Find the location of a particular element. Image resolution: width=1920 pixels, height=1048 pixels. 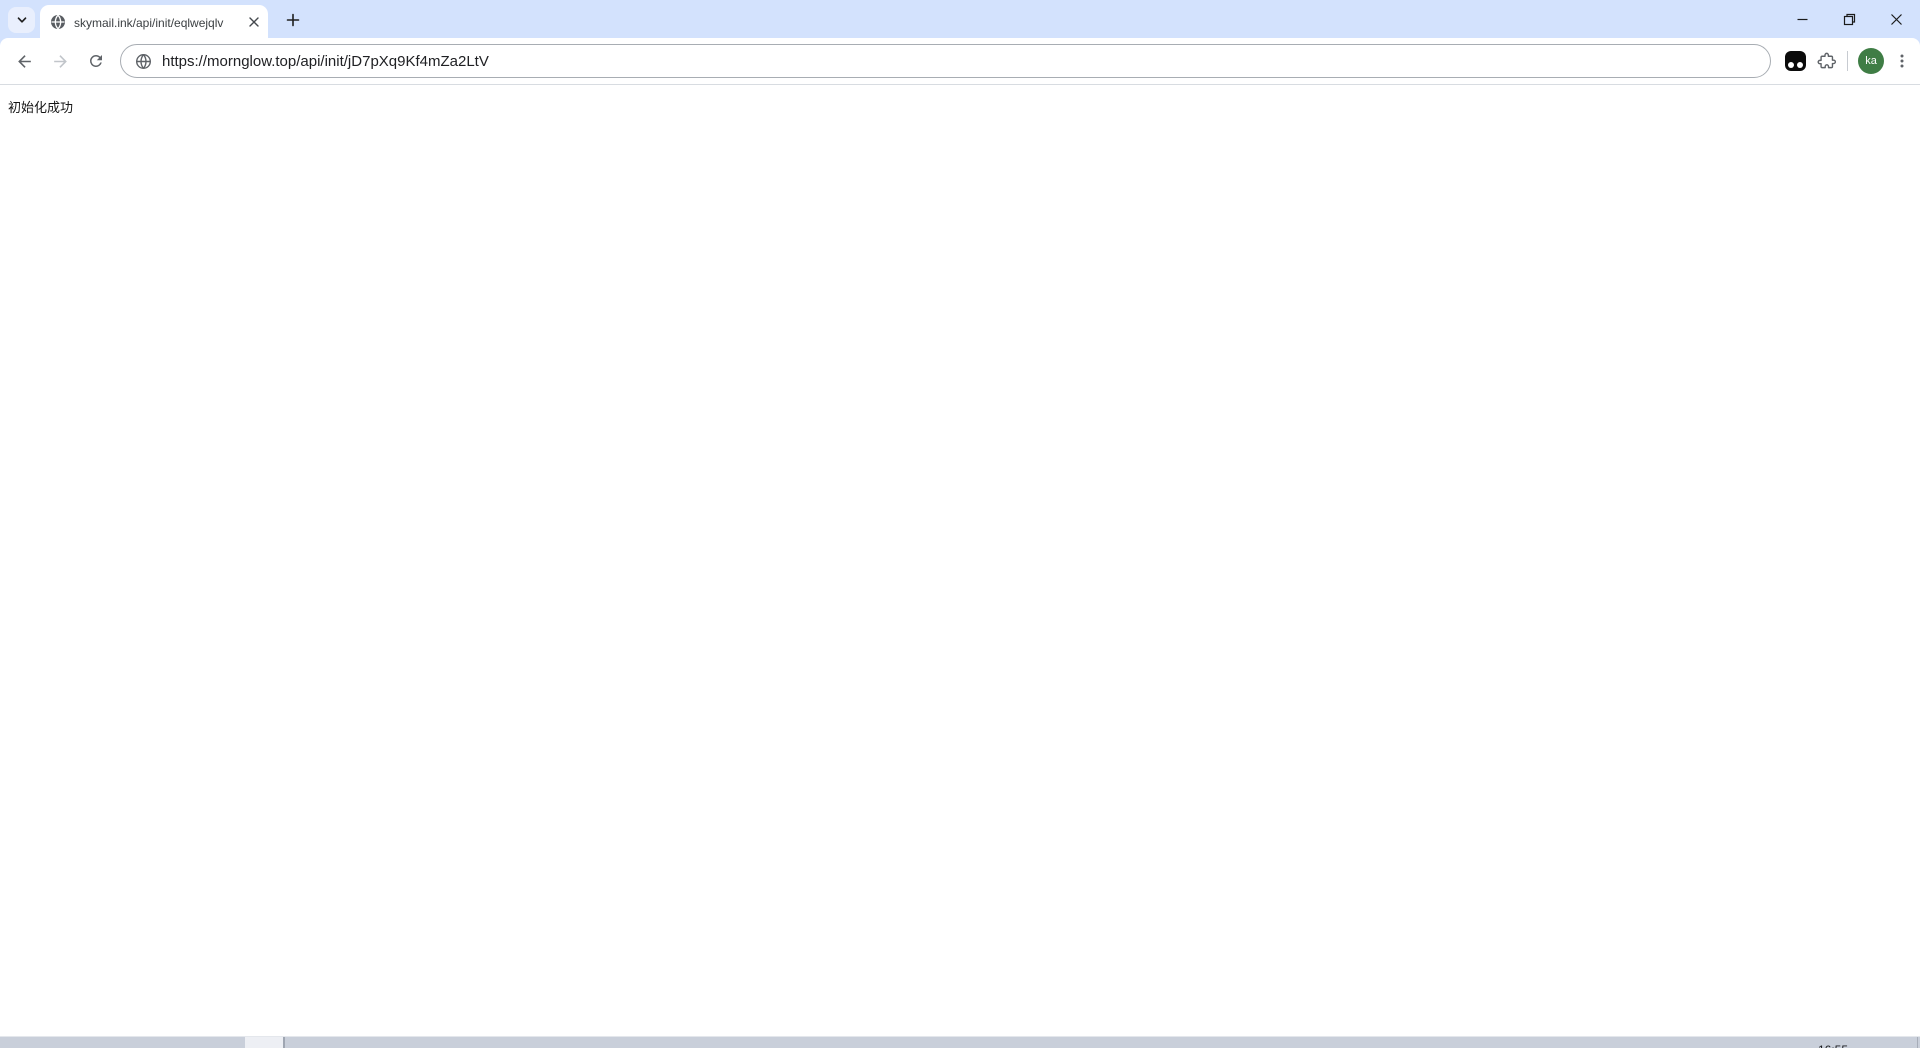

kebab-menu-icon is located at coordinates (1902, 61).